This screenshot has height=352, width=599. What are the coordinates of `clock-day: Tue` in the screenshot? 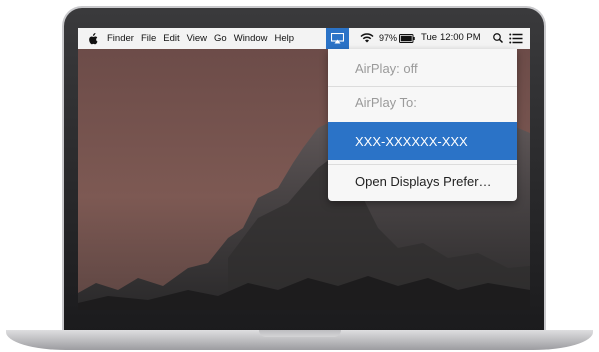 It's located at (429, 37).